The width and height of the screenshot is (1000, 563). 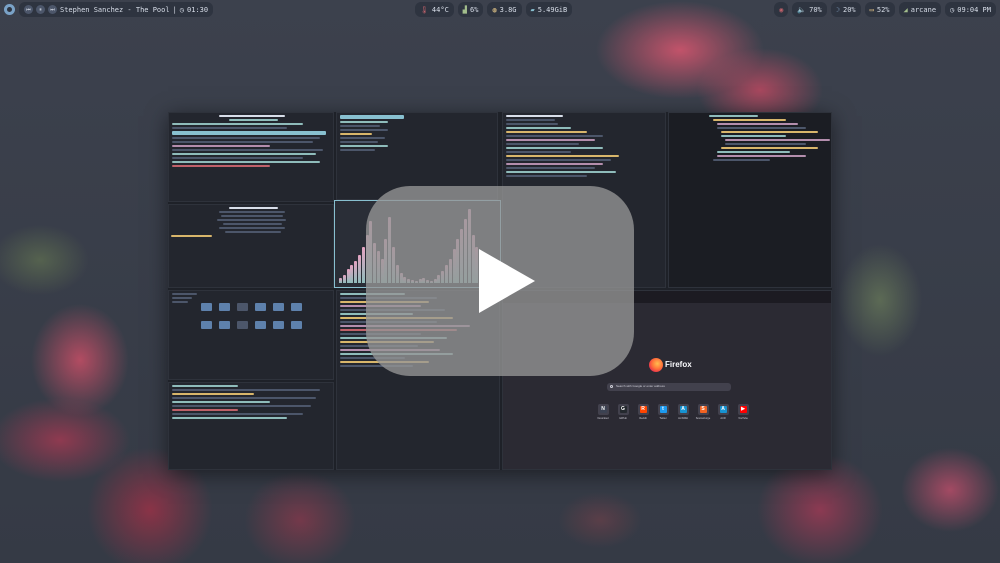 I want to click on shortcut-tile: R Reddit, so click(x=643, y=412).